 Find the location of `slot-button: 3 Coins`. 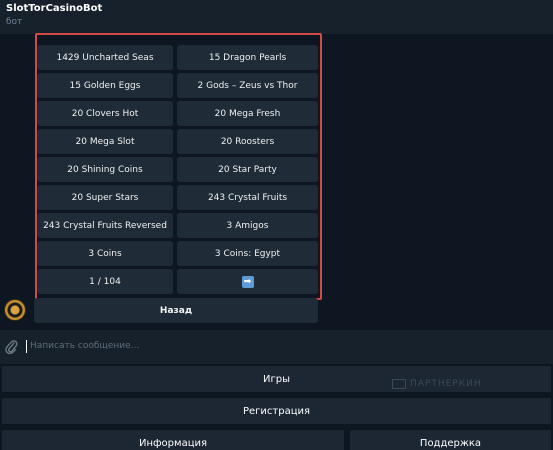

slot-button: 3 Coins is located at coordinates (105, 253).